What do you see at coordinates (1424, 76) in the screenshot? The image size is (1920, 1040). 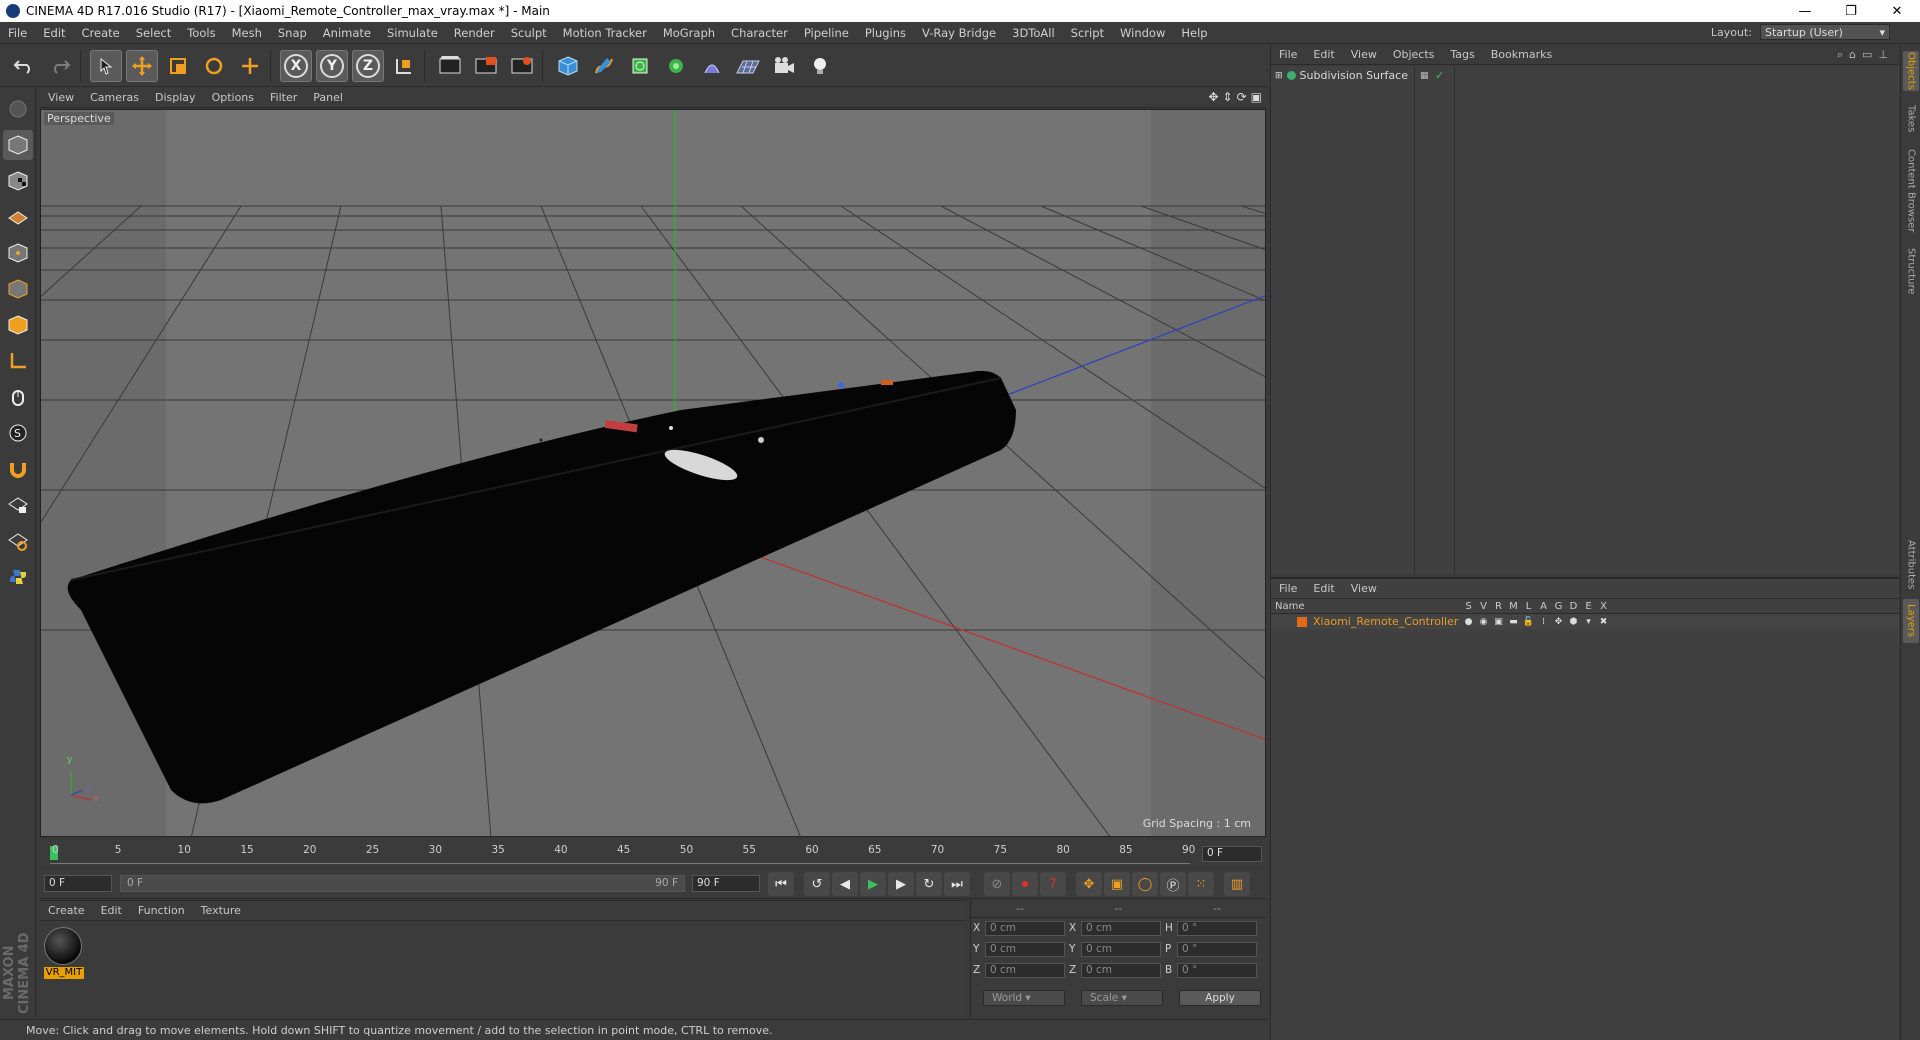 I see `visibility-icon: ▦` at bounding box center [1424, 76].